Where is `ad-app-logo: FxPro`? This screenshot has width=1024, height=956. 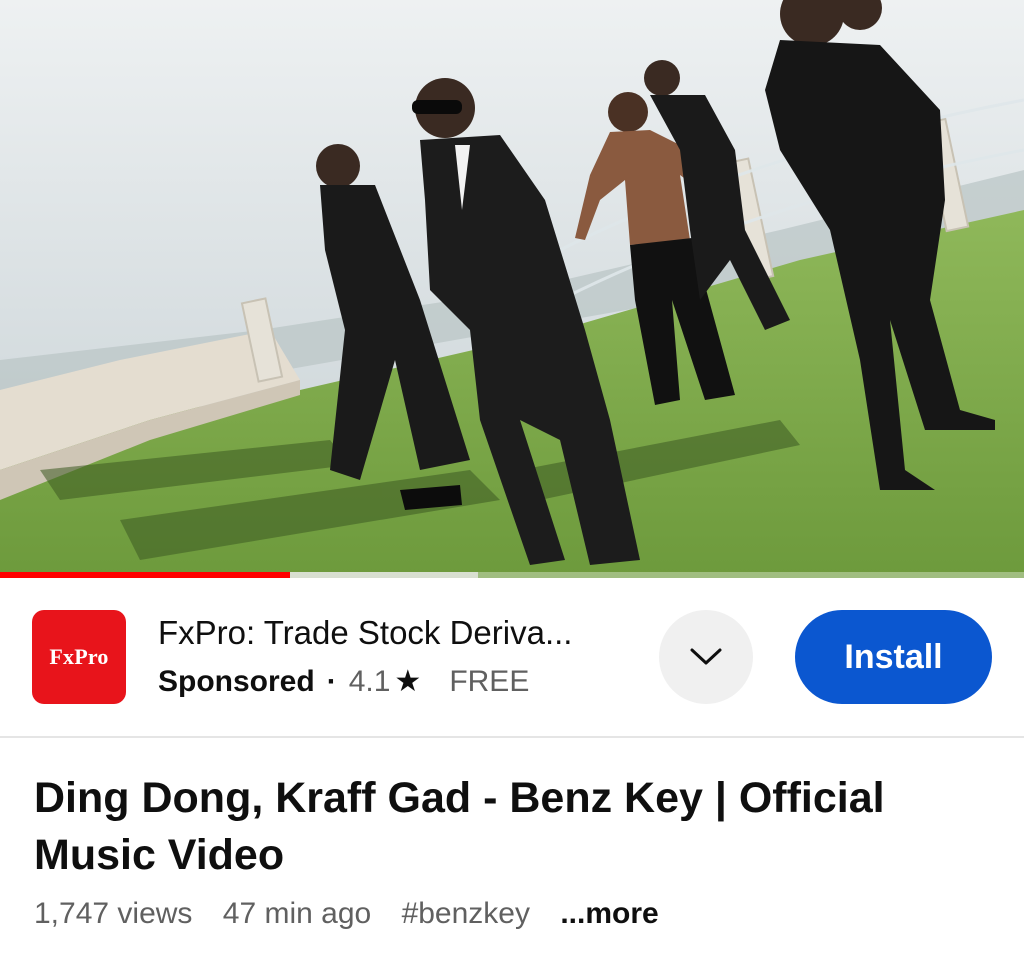
ad-app-logo: FxPro is located at coordinates (79, 657).